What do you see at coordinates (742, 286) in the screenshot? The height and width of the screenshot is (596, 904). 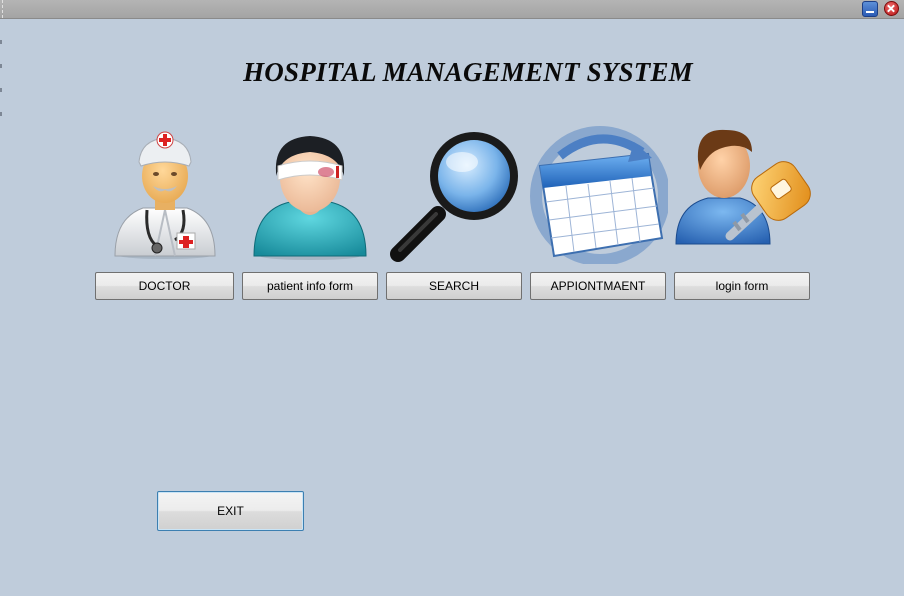 I see `login-form-button: login form` at bounding box center [742, 286].